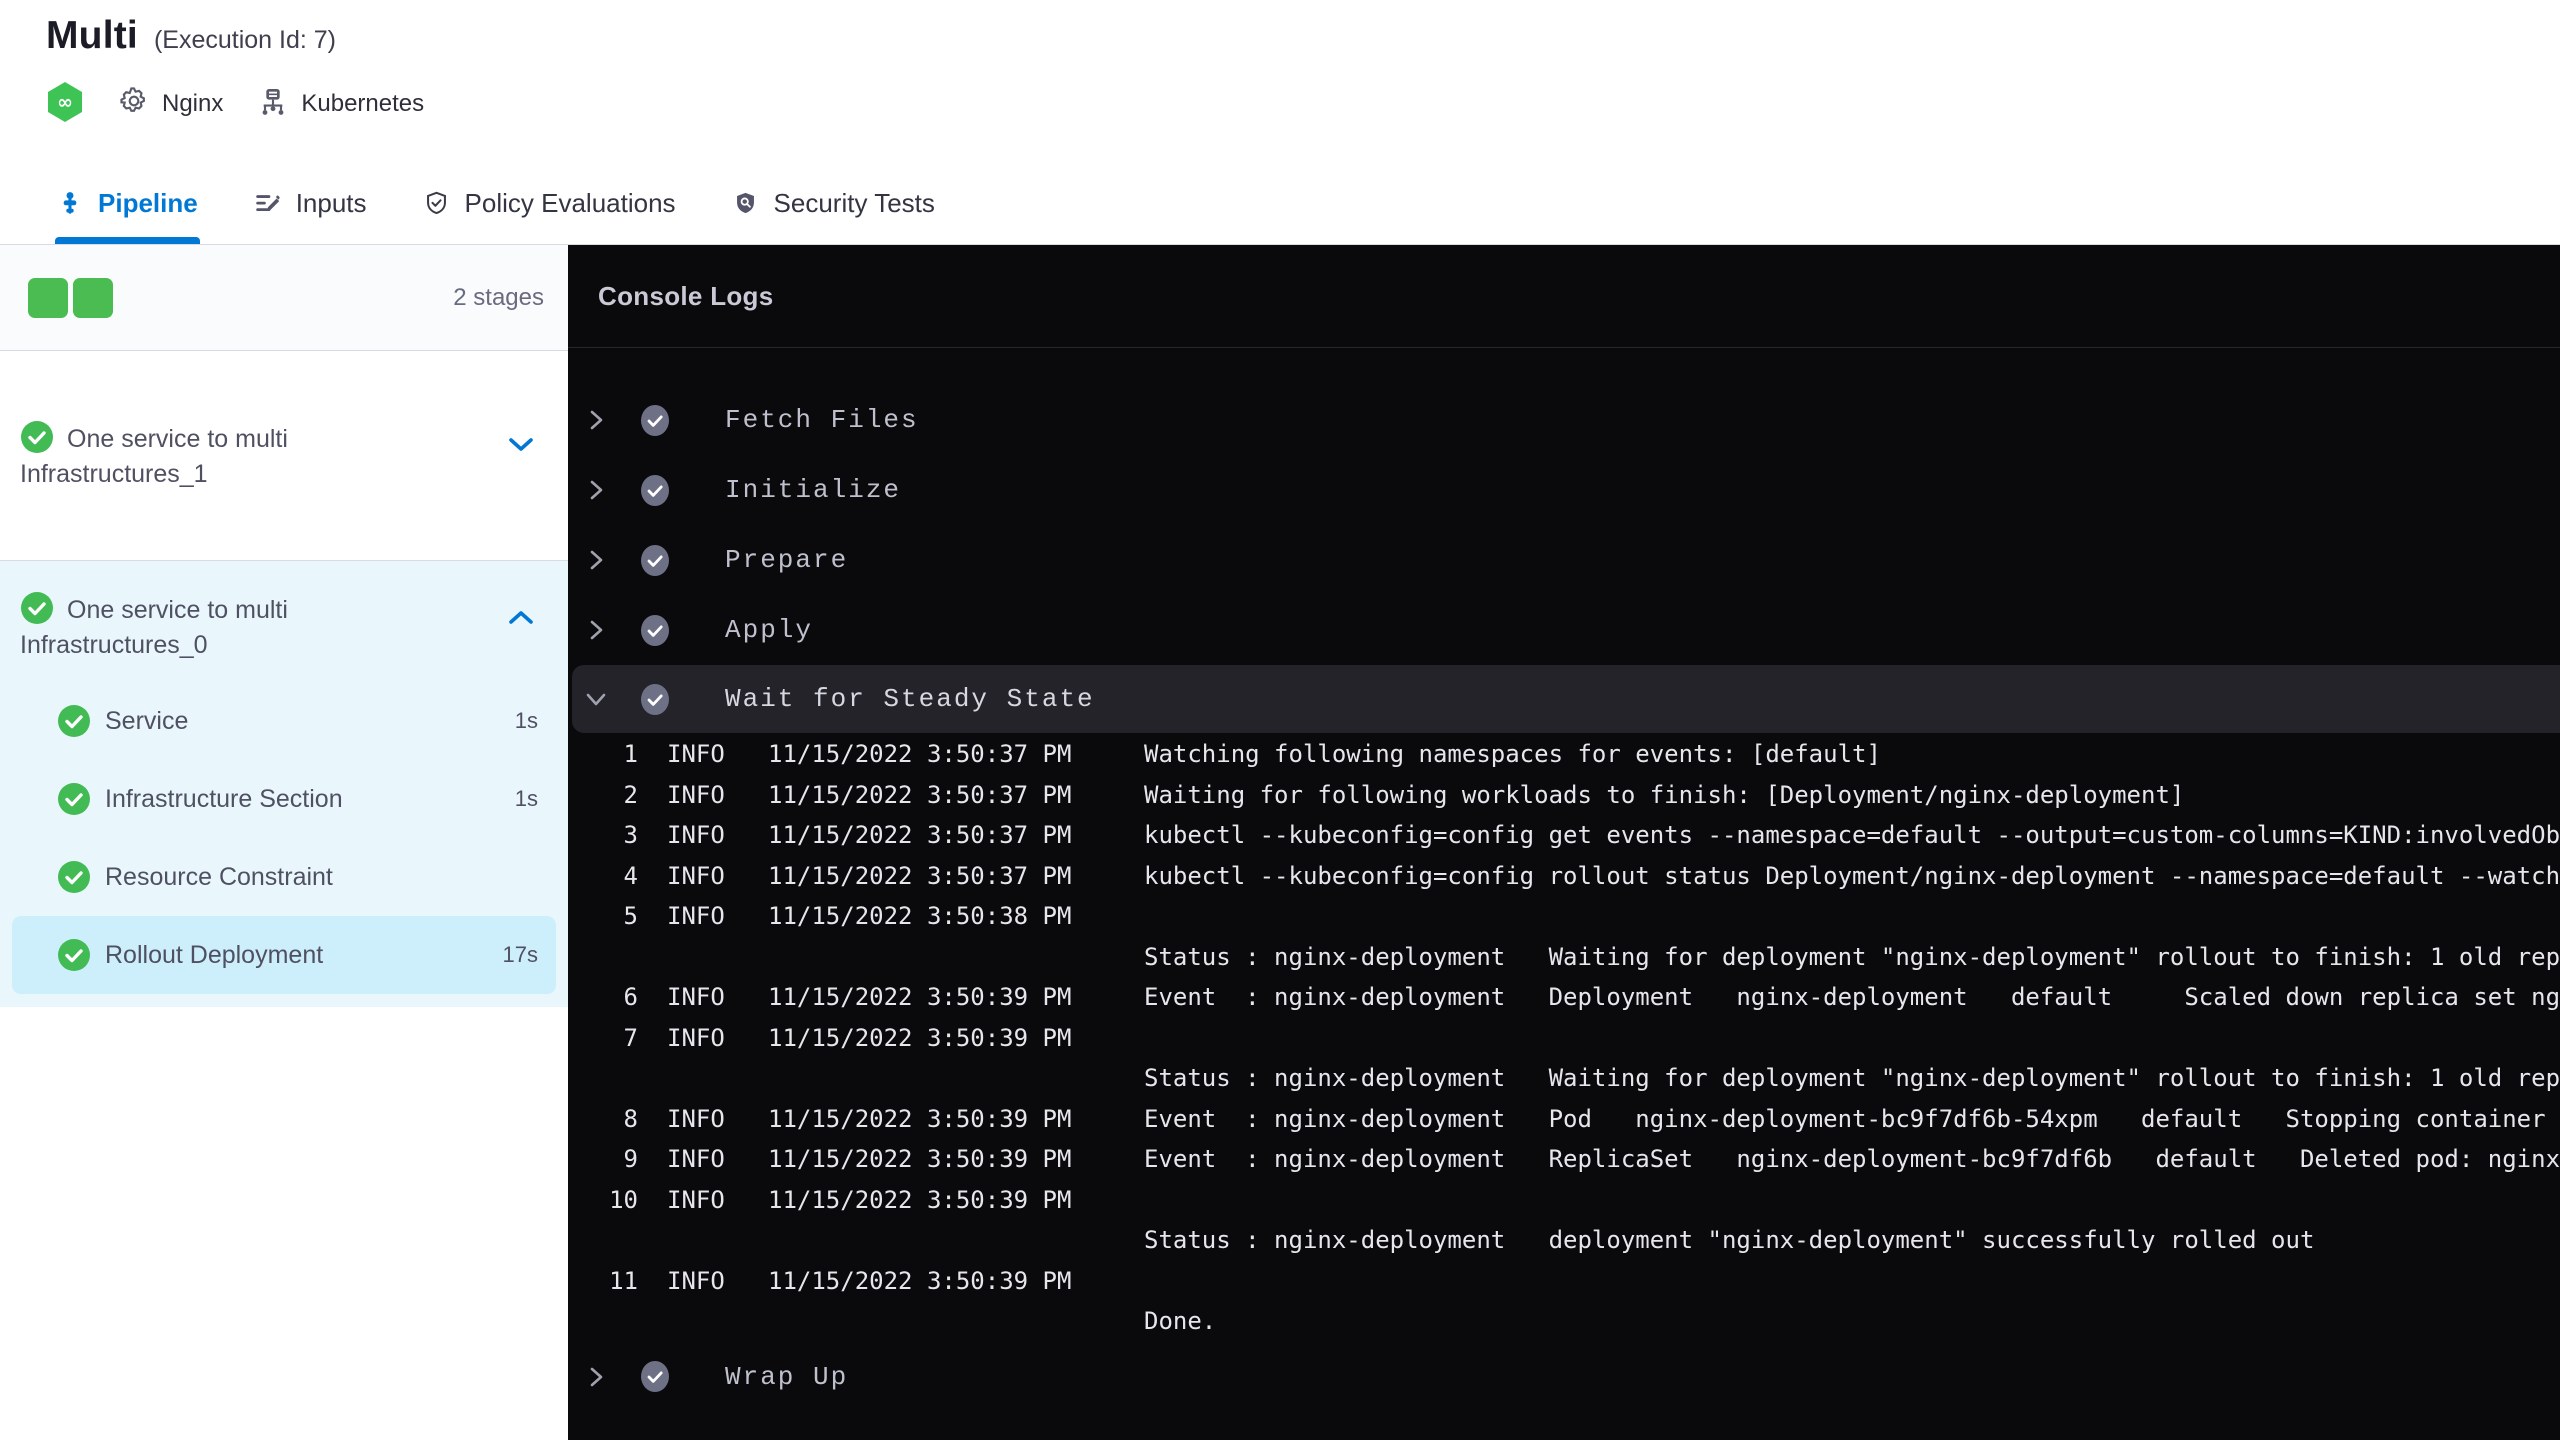  Describe the element at coordinates (267, 203) in the screenshot. I see `inputs-icon` at that location.